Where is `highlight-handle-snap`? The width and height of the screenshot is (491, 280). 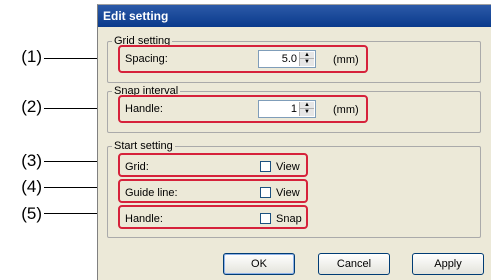
highlight-handle-snap is located at coordinates (213, 217).